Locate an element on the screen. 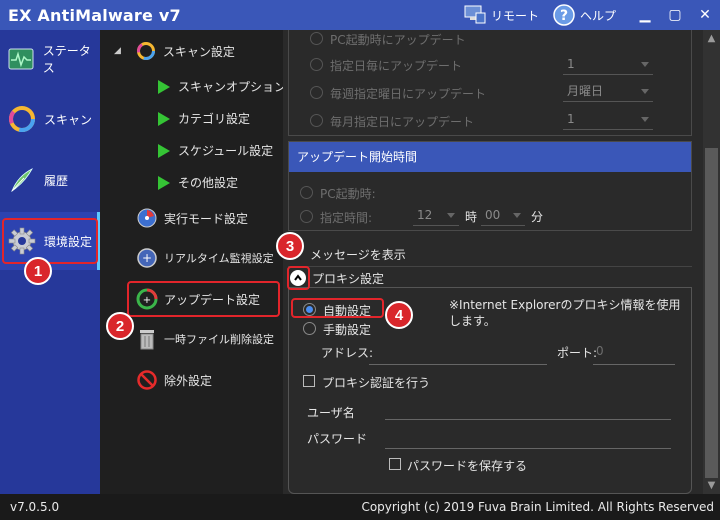  scroll-up-icon: ▲ is located at coordinates (711, 38).